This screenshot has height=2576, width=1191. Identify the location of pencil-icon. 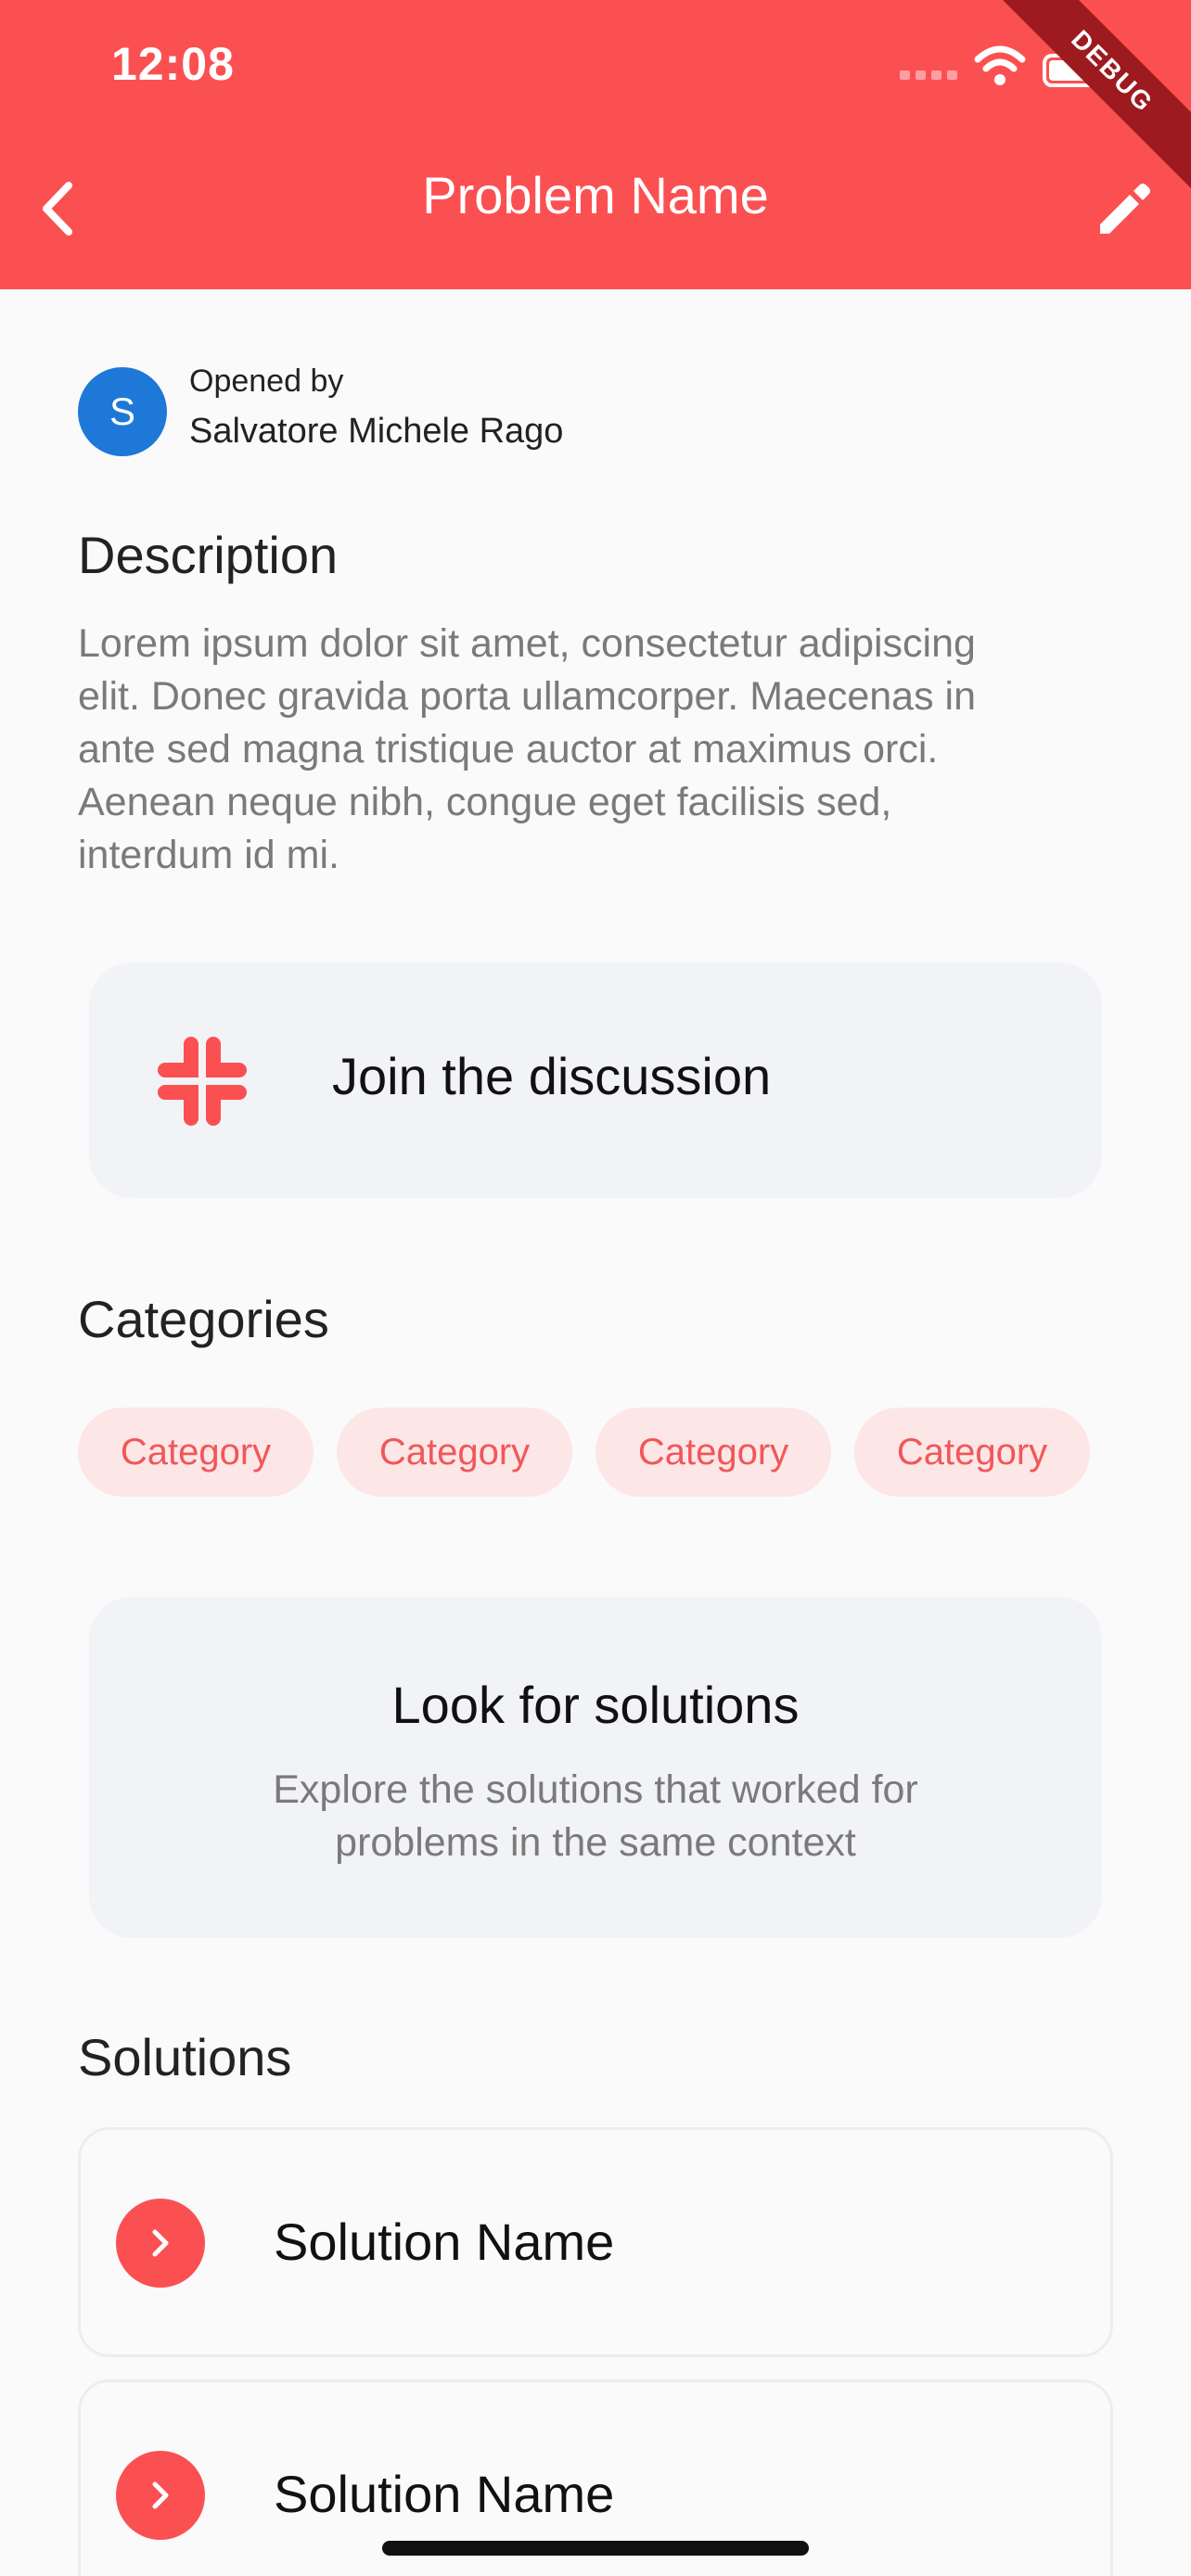
(1125, 209).